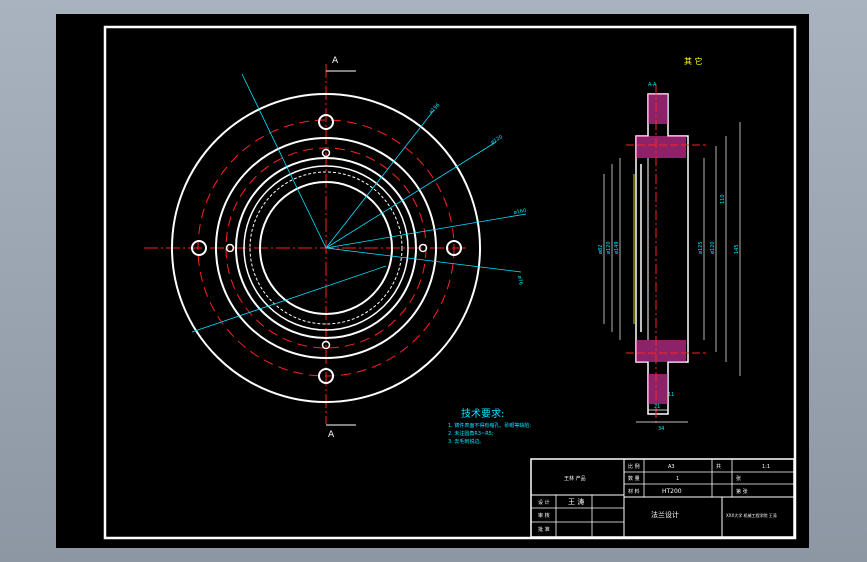  Describe the element at coordinates (434, 108) in the screenshot. I see `dim-label: ø196` at that location.